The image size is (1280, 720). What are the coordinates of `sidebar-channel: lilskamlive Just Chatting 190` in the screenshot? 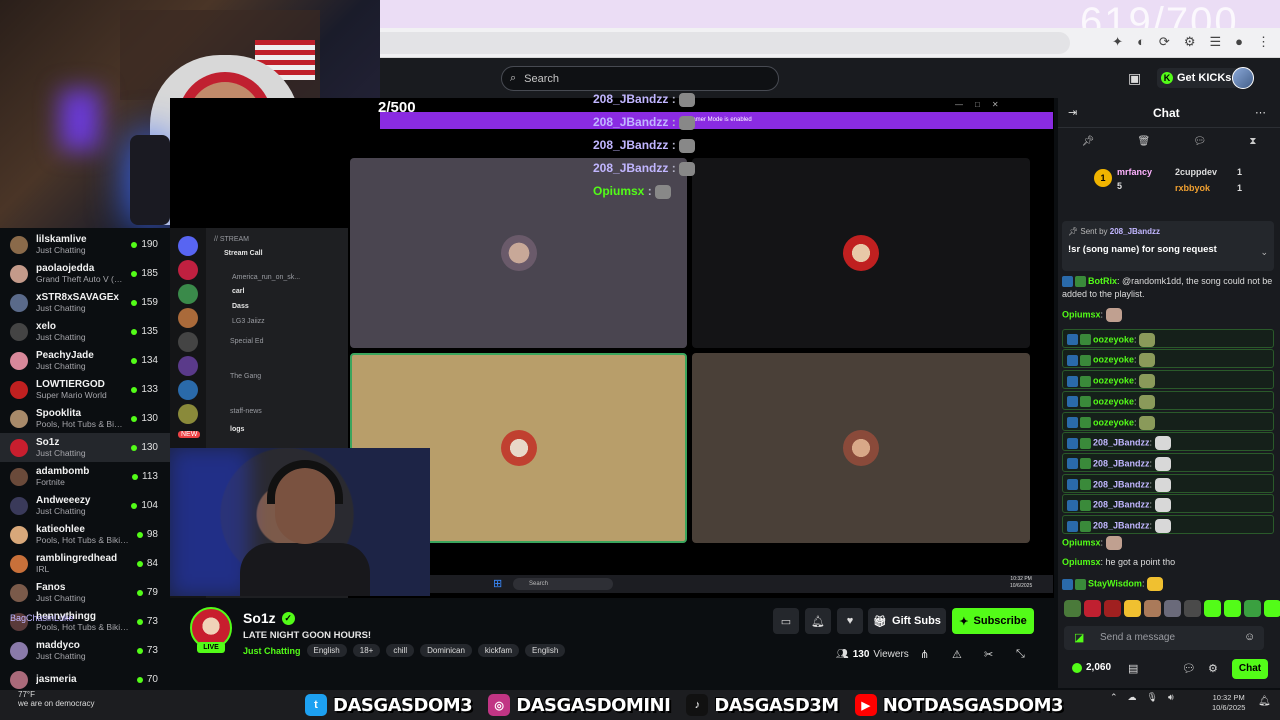 It's located at (85, 244).